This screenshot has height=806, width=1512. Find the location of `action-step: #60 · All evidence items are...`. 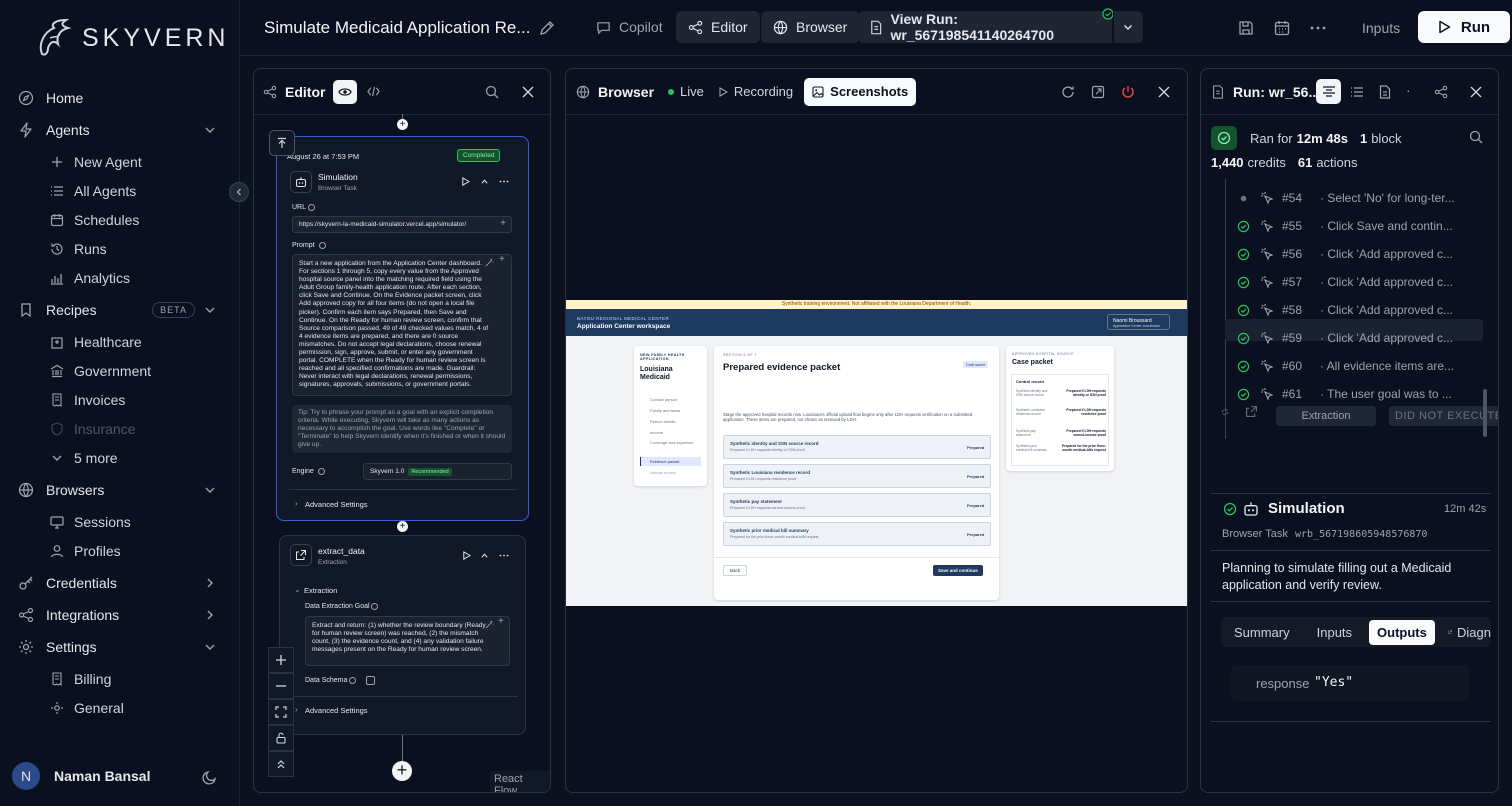

action-step: #60 · All evidence items are... is located at coordinates (1354, 366).